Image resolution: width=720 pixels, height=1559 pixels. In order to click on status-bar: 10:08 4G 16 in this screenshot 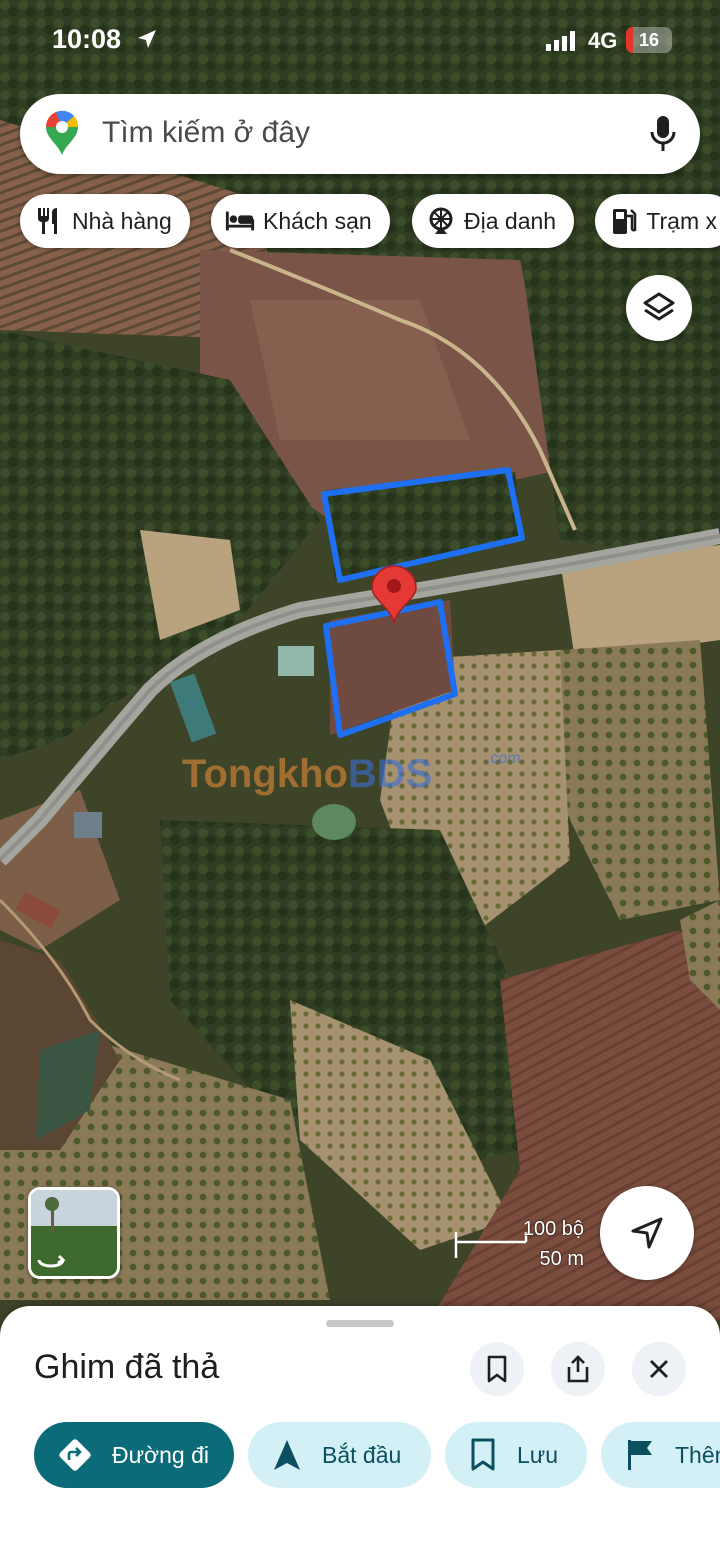, I will do `click(360, 40)`.